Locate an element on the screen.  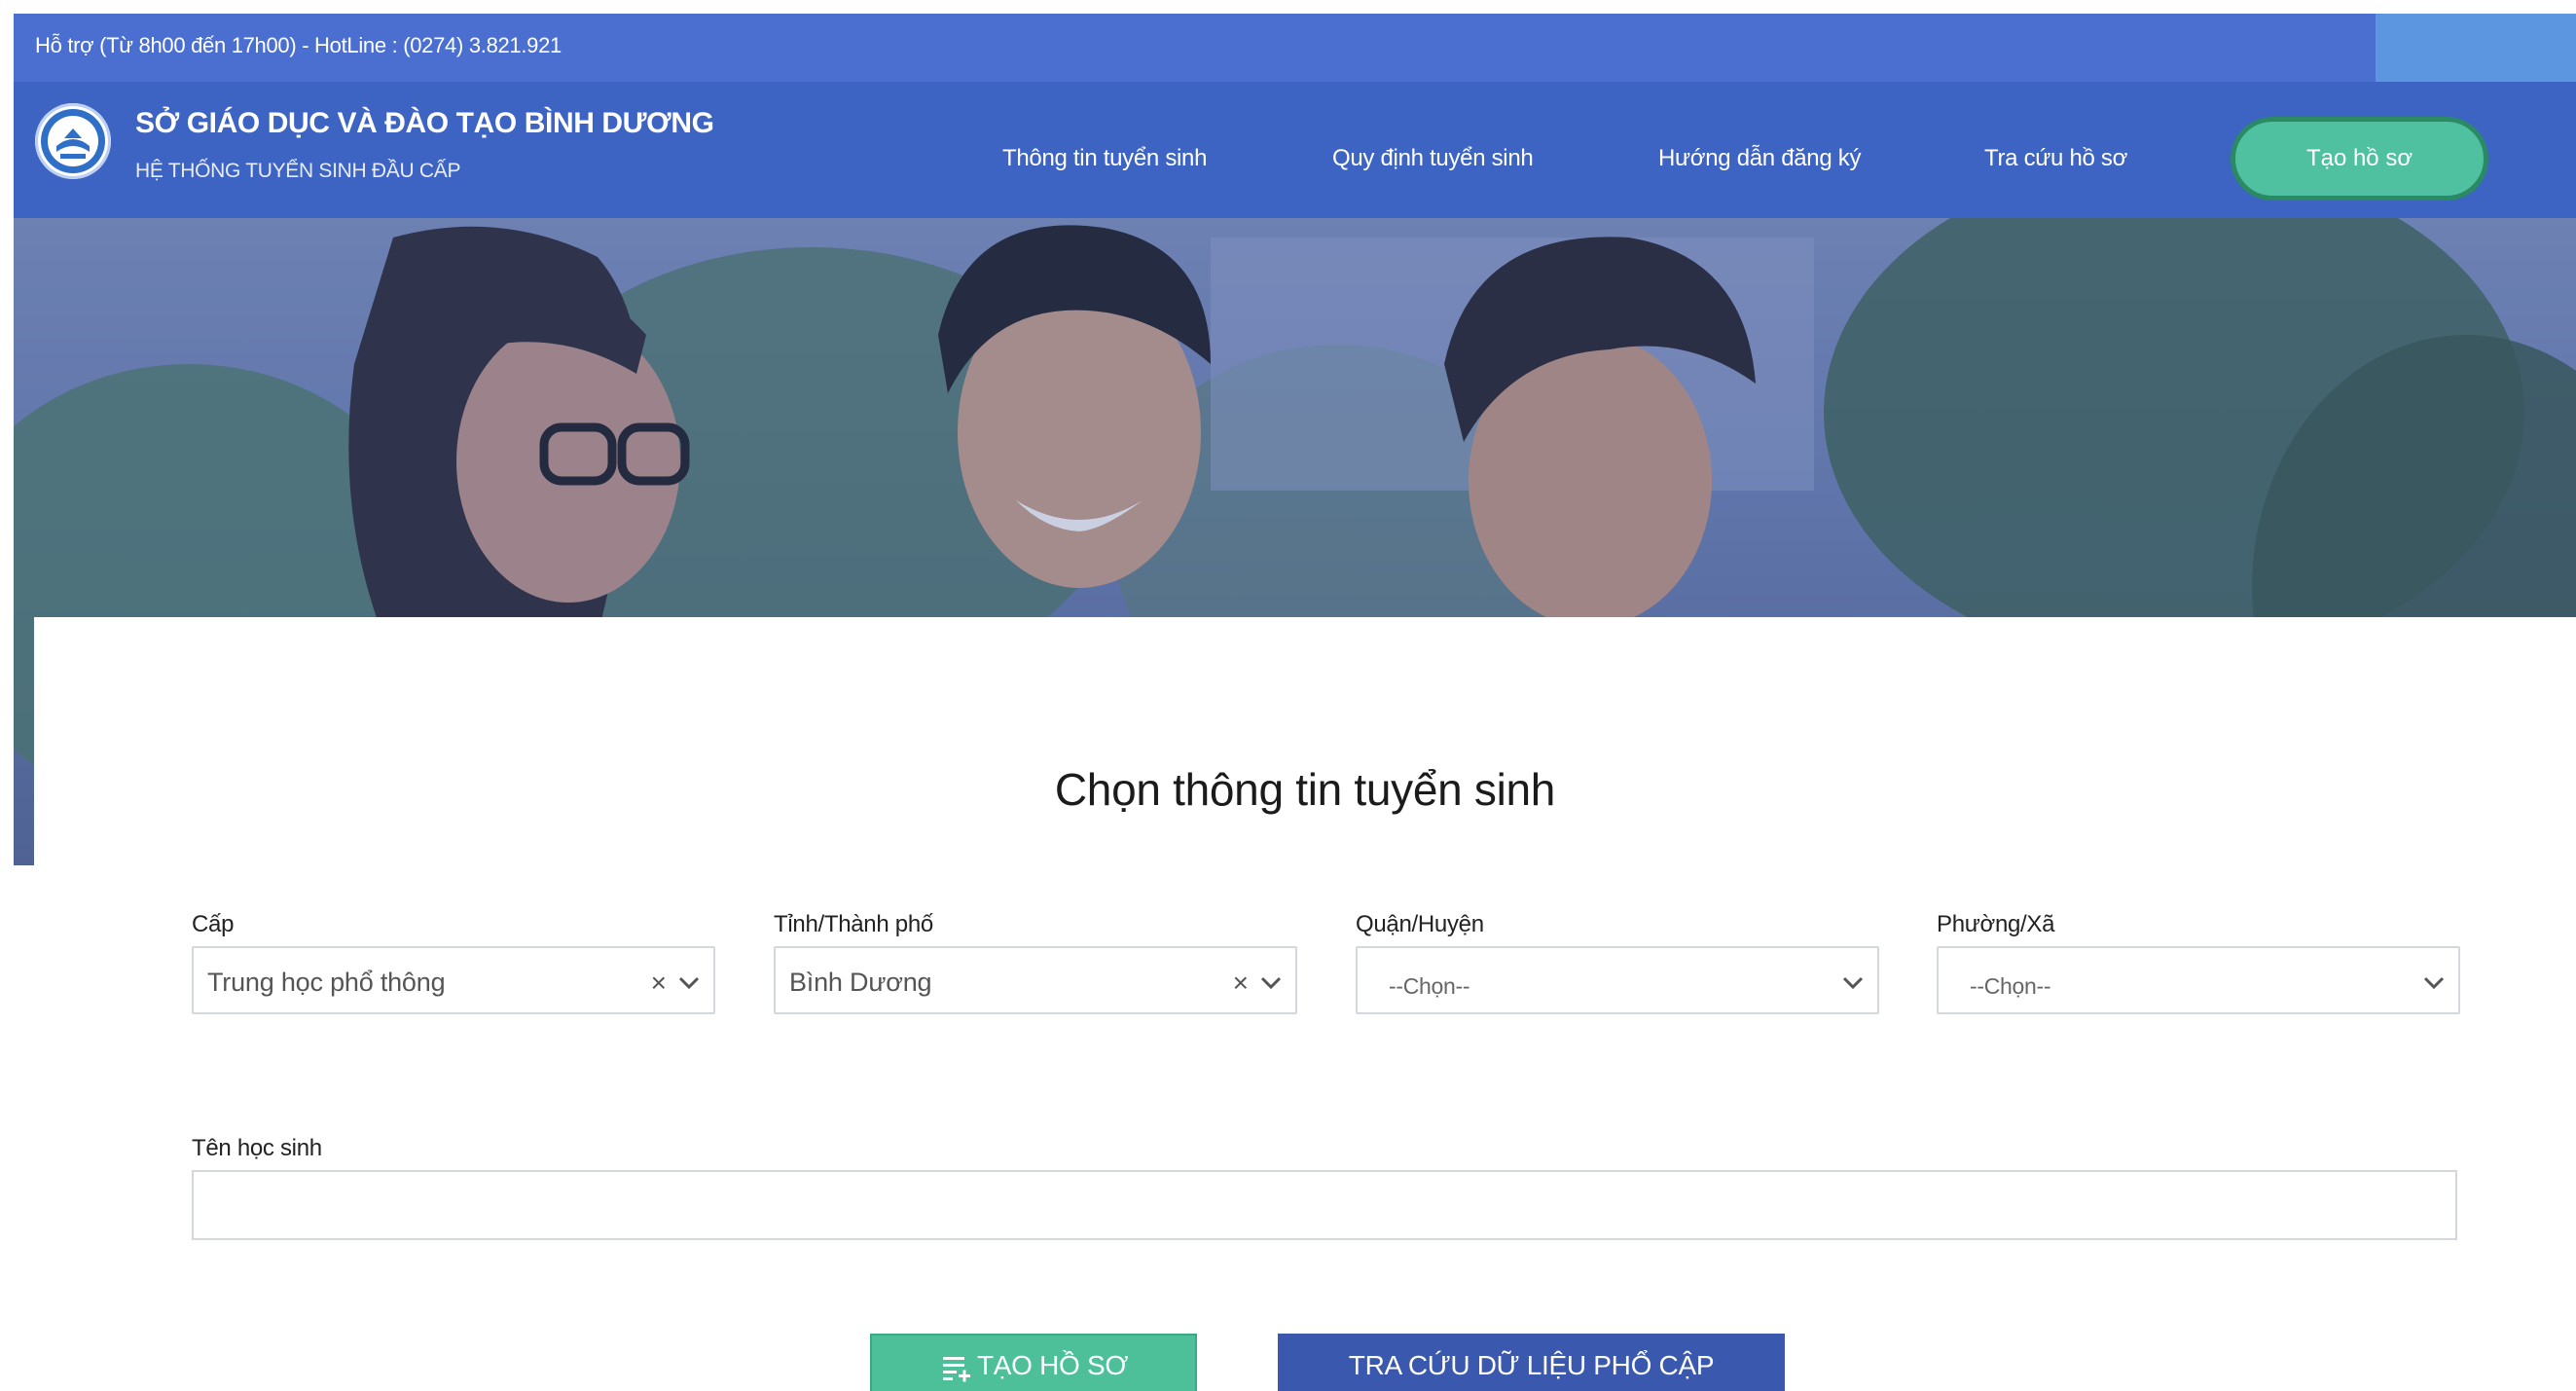
nav-huong-dan-dang-ky: Hướng dẫn đăng ký is located at coordinates (1759, 158).